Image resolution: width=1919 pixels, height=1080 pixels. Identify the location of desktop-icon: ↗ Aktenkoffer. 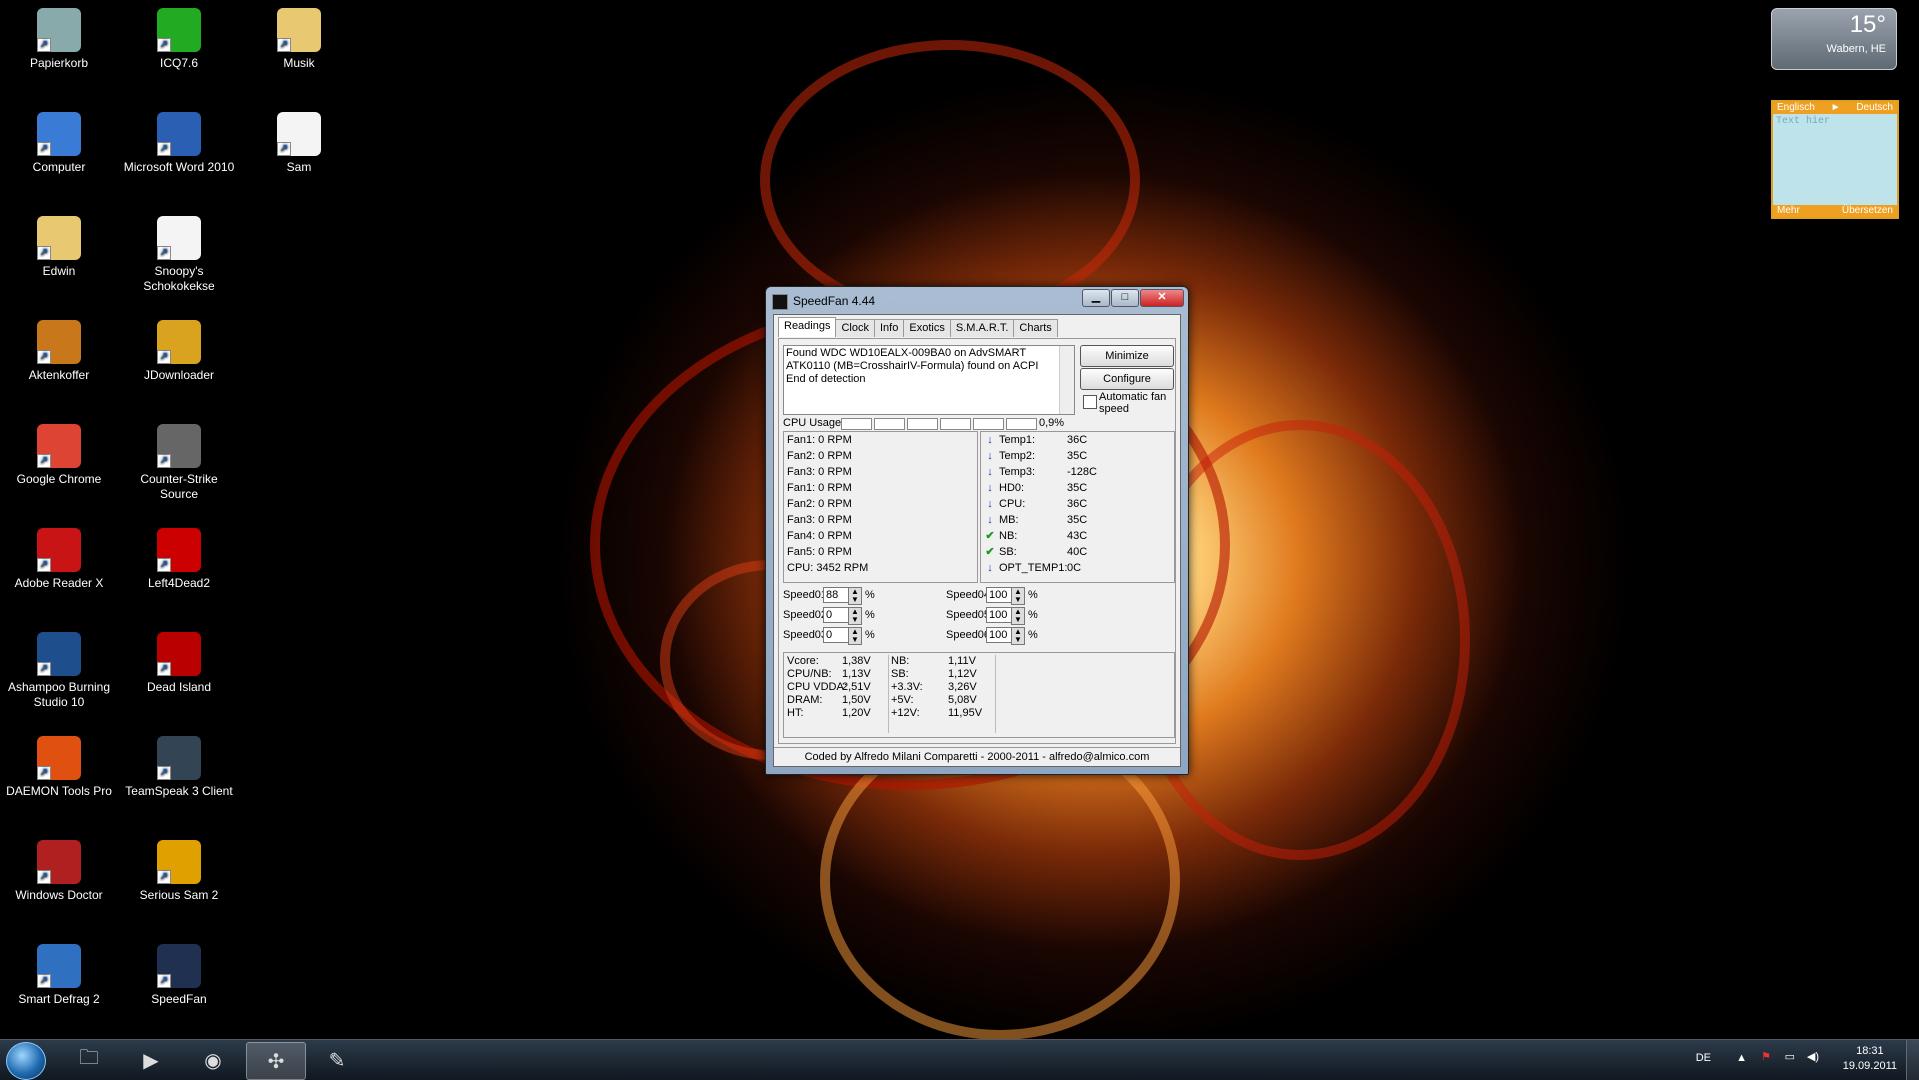
(59, 348).